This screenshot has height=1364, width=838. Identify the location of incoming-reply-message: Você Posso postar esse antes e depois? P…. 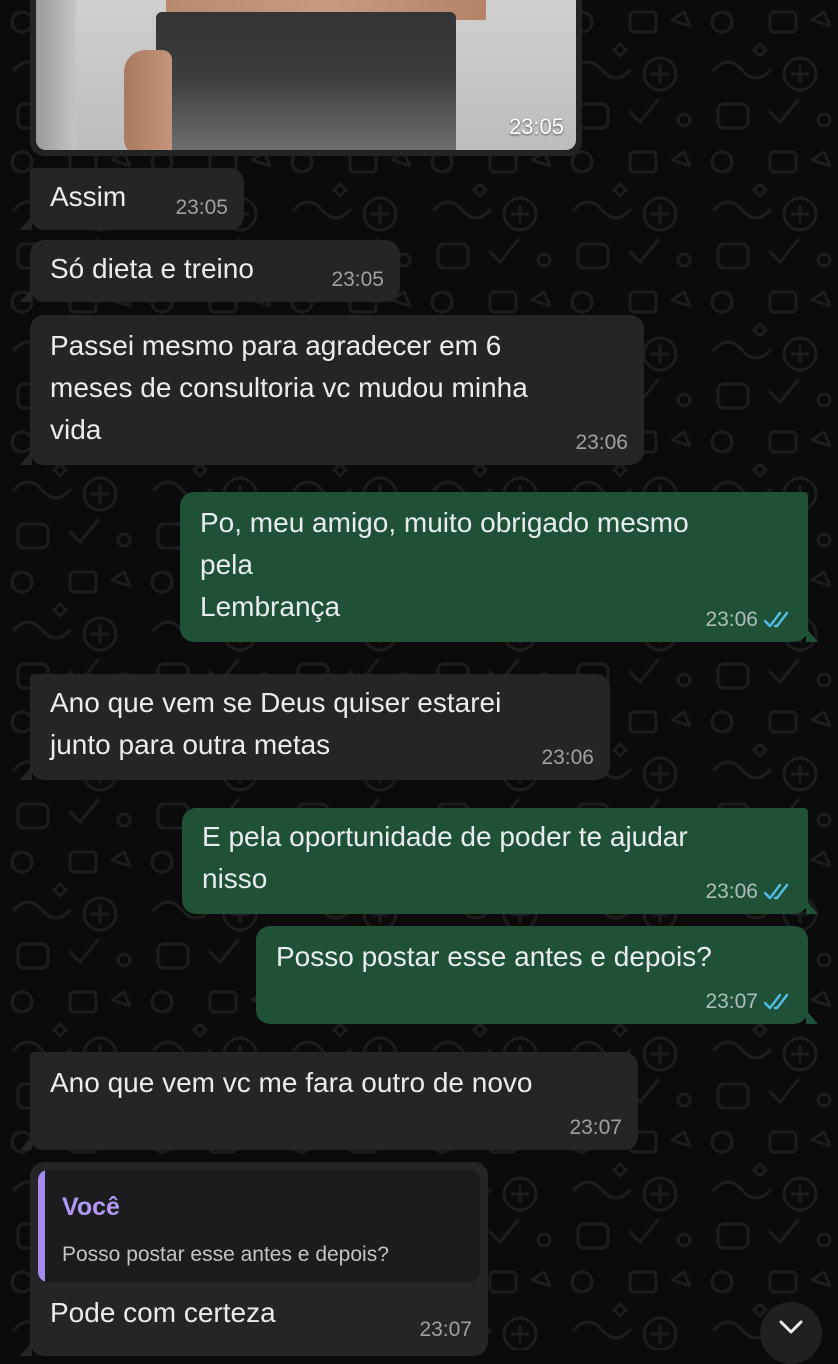
(254, 1259).